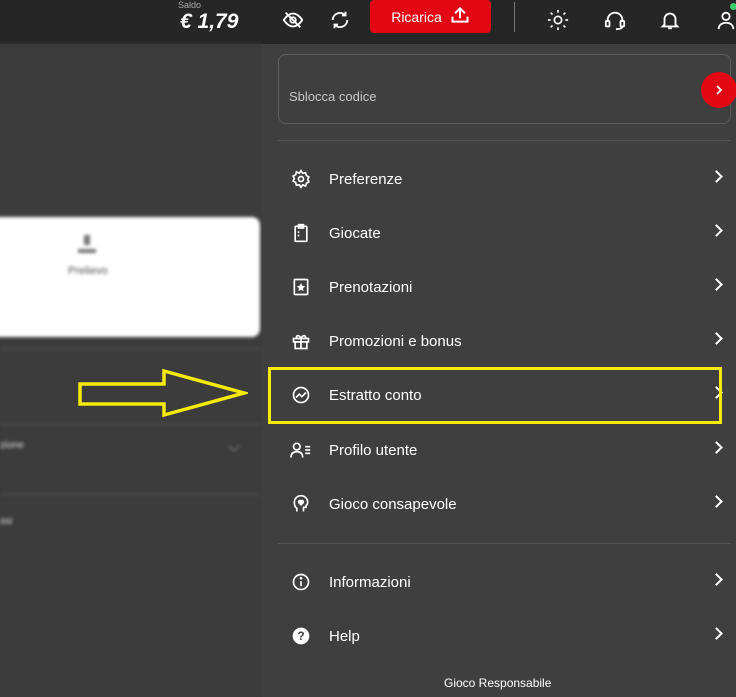  What do you see at coordinates (333, 96) in the screenshot?
I see `unlock-code-placeholder: Sblocca codice` at bounding box center [333, 96].